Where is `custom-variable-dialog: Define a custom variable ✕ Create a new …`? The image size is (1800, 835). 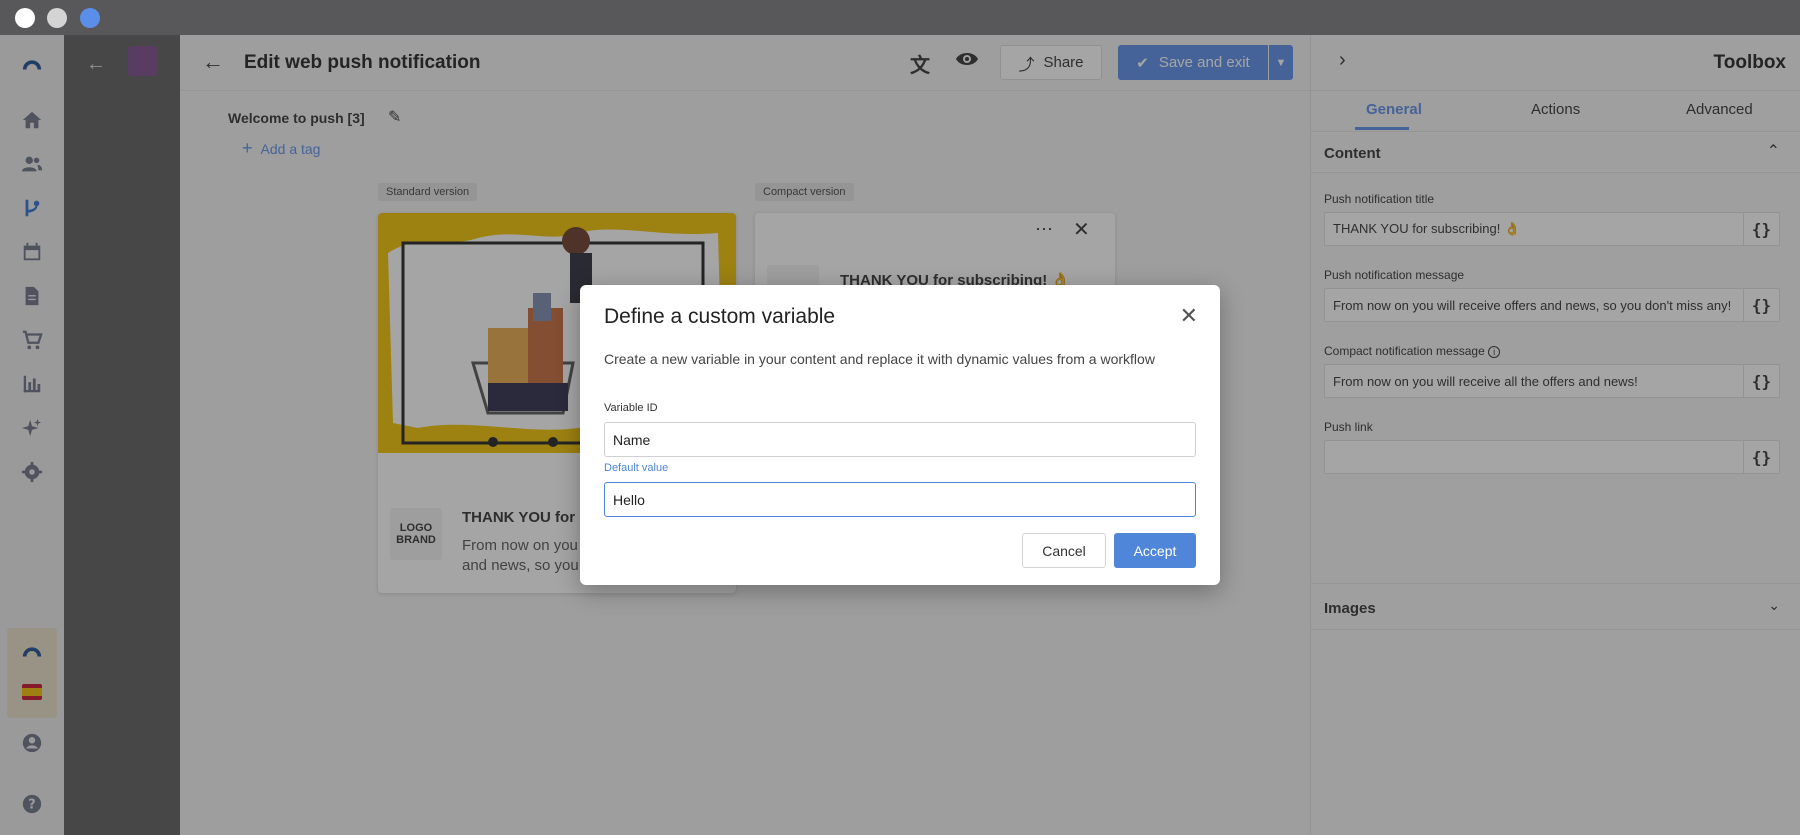 custom-variable-dialog: Define a custom variable ✕ Create a new … is located at coordinates (900, 435).